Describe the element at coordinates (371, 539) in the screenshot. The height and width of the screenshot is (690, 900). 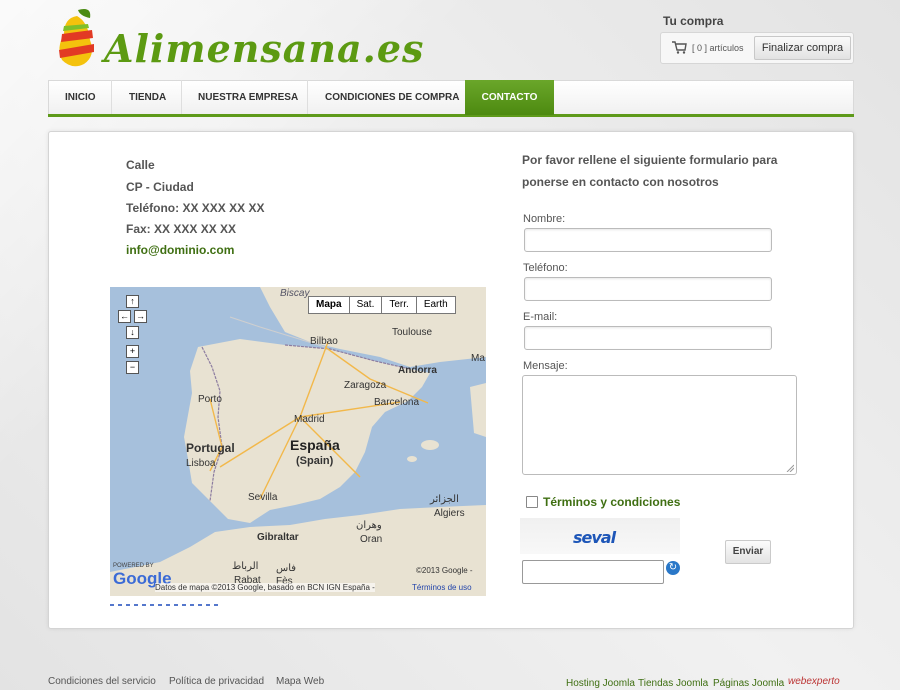
I see `map-label-oran: Oran` at that location.